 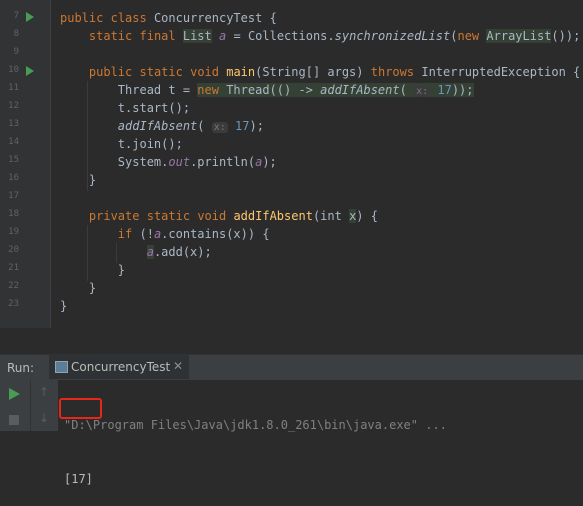 I want to click on code-line: 9, so click(x=291, y=54).